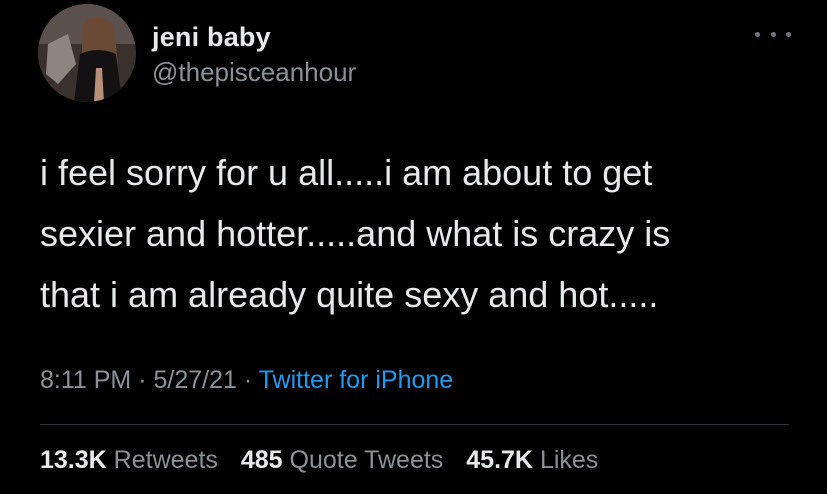 The height and width of the screenshot is (494, 827). I want to click on retweets-label: Retweets, so click(165, 460).